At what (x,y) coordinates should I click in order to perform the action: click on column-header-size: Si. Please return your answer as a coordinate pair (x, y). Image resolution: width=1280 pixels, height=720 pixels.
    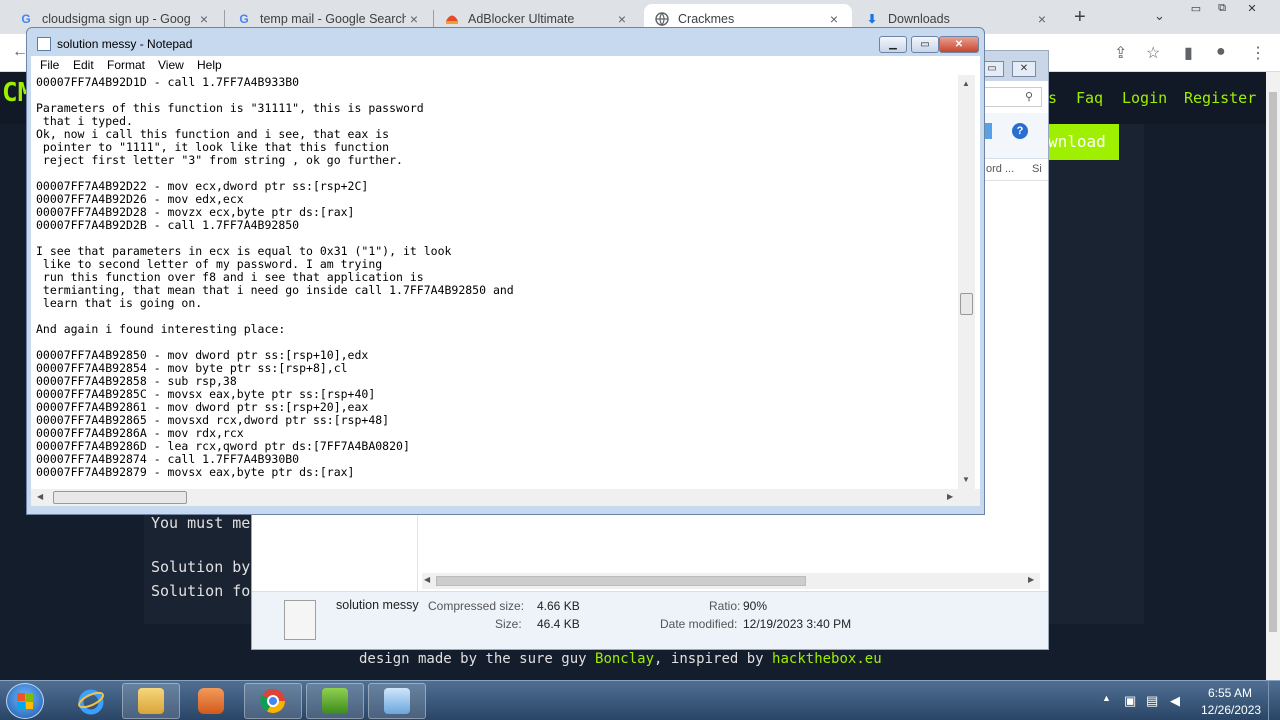
    Looking at the image, I should click on (1037, 169).